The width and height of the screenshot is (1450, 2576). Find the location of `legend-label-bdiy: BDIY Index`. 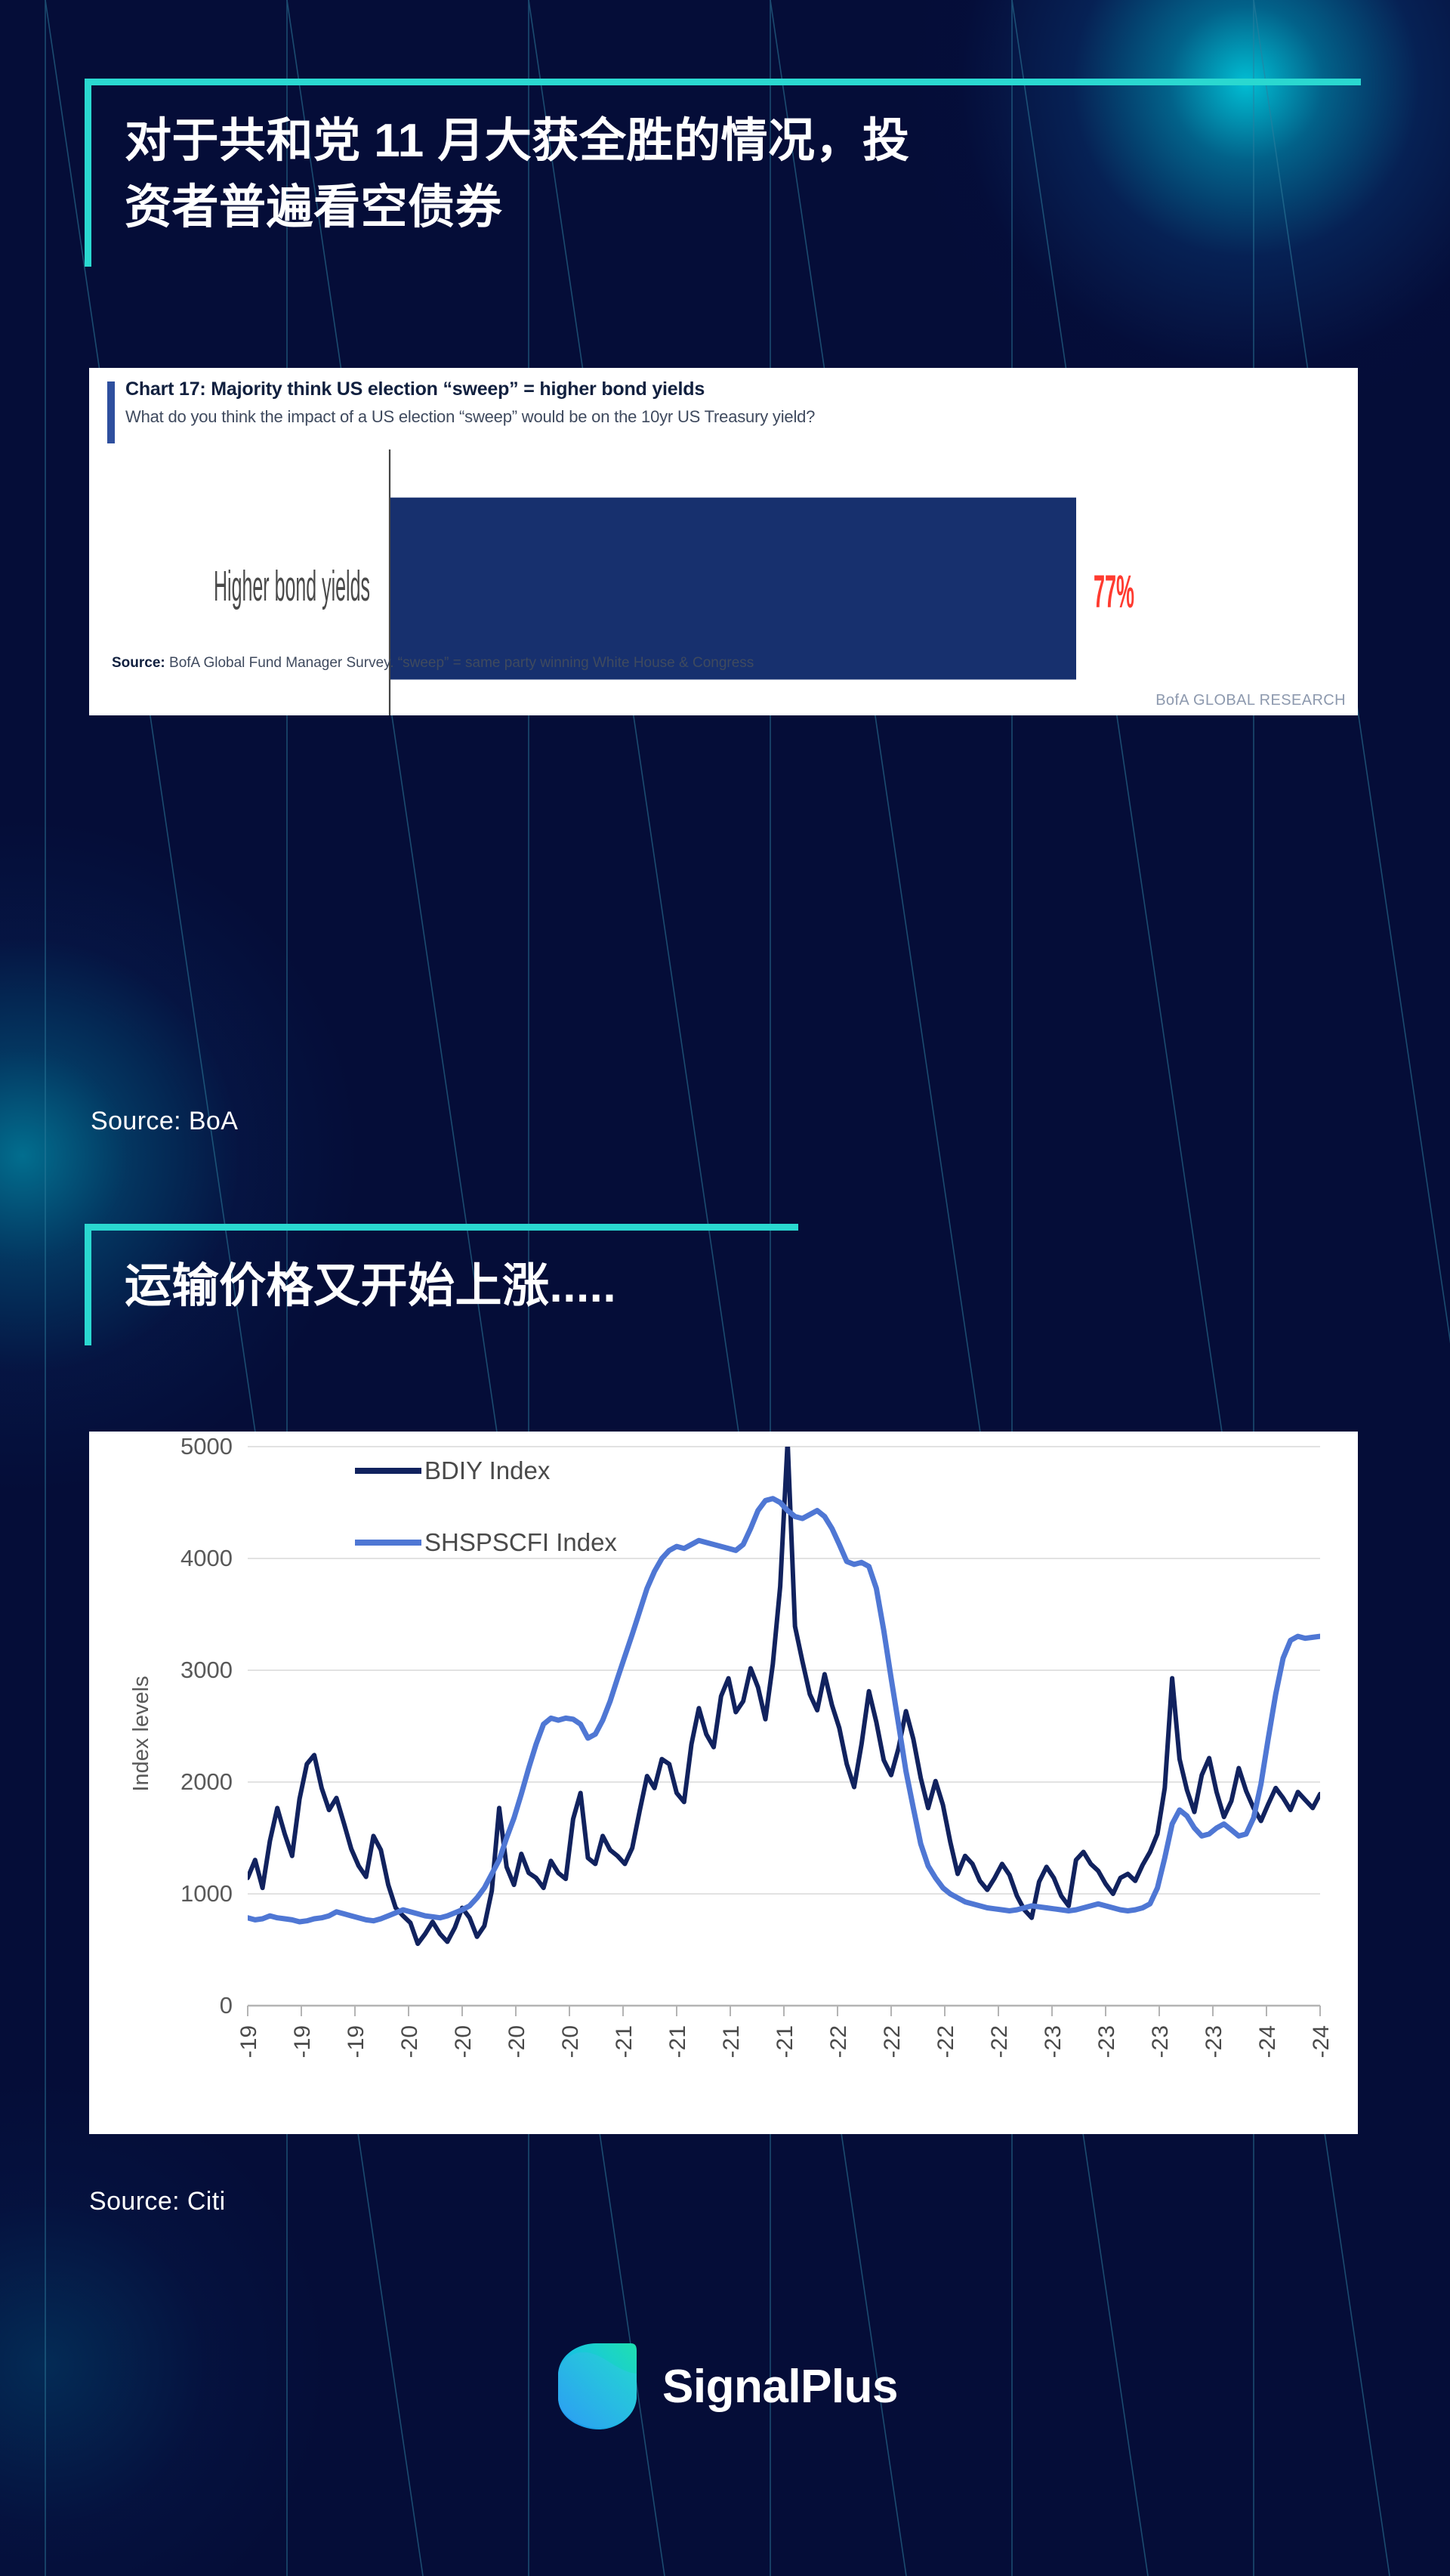

legend-label-bdiy: BDIY Index is located at coordinates (487, 1470).